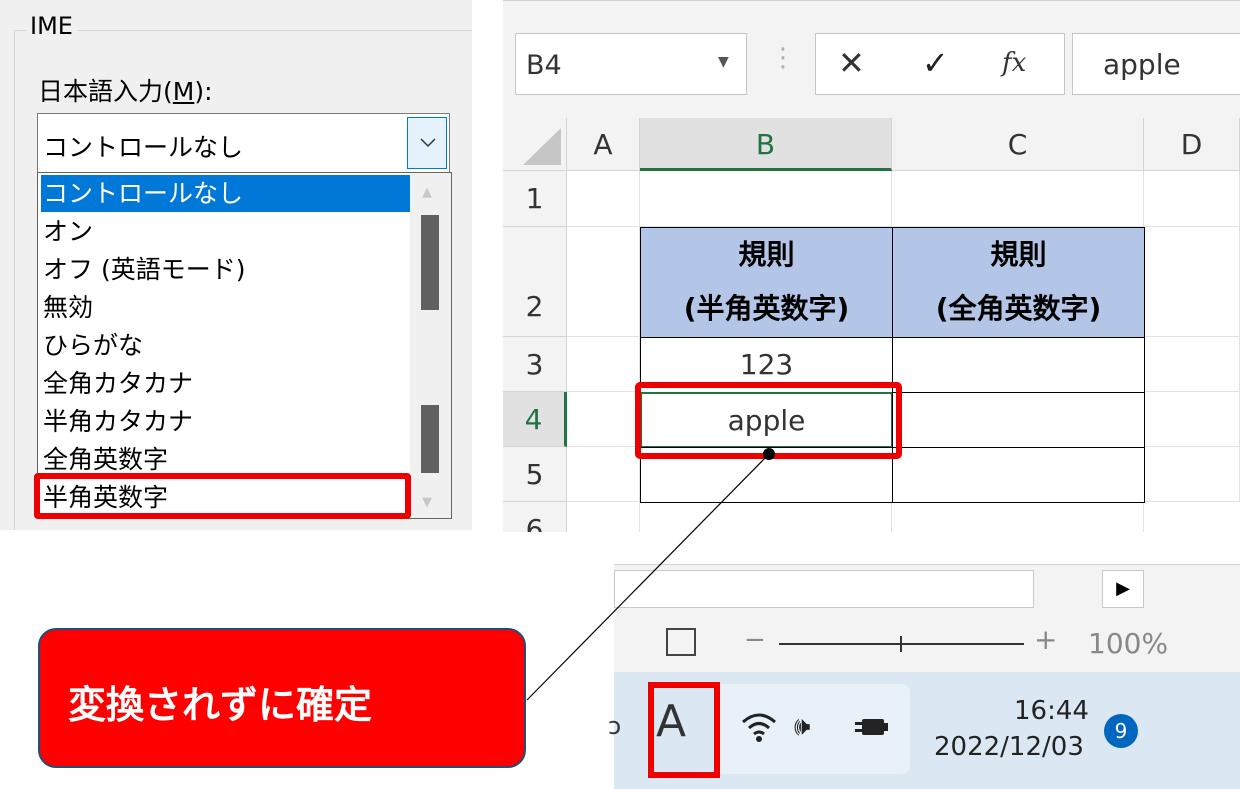  I want to click on row-header-1: 1, so click(535, 199).